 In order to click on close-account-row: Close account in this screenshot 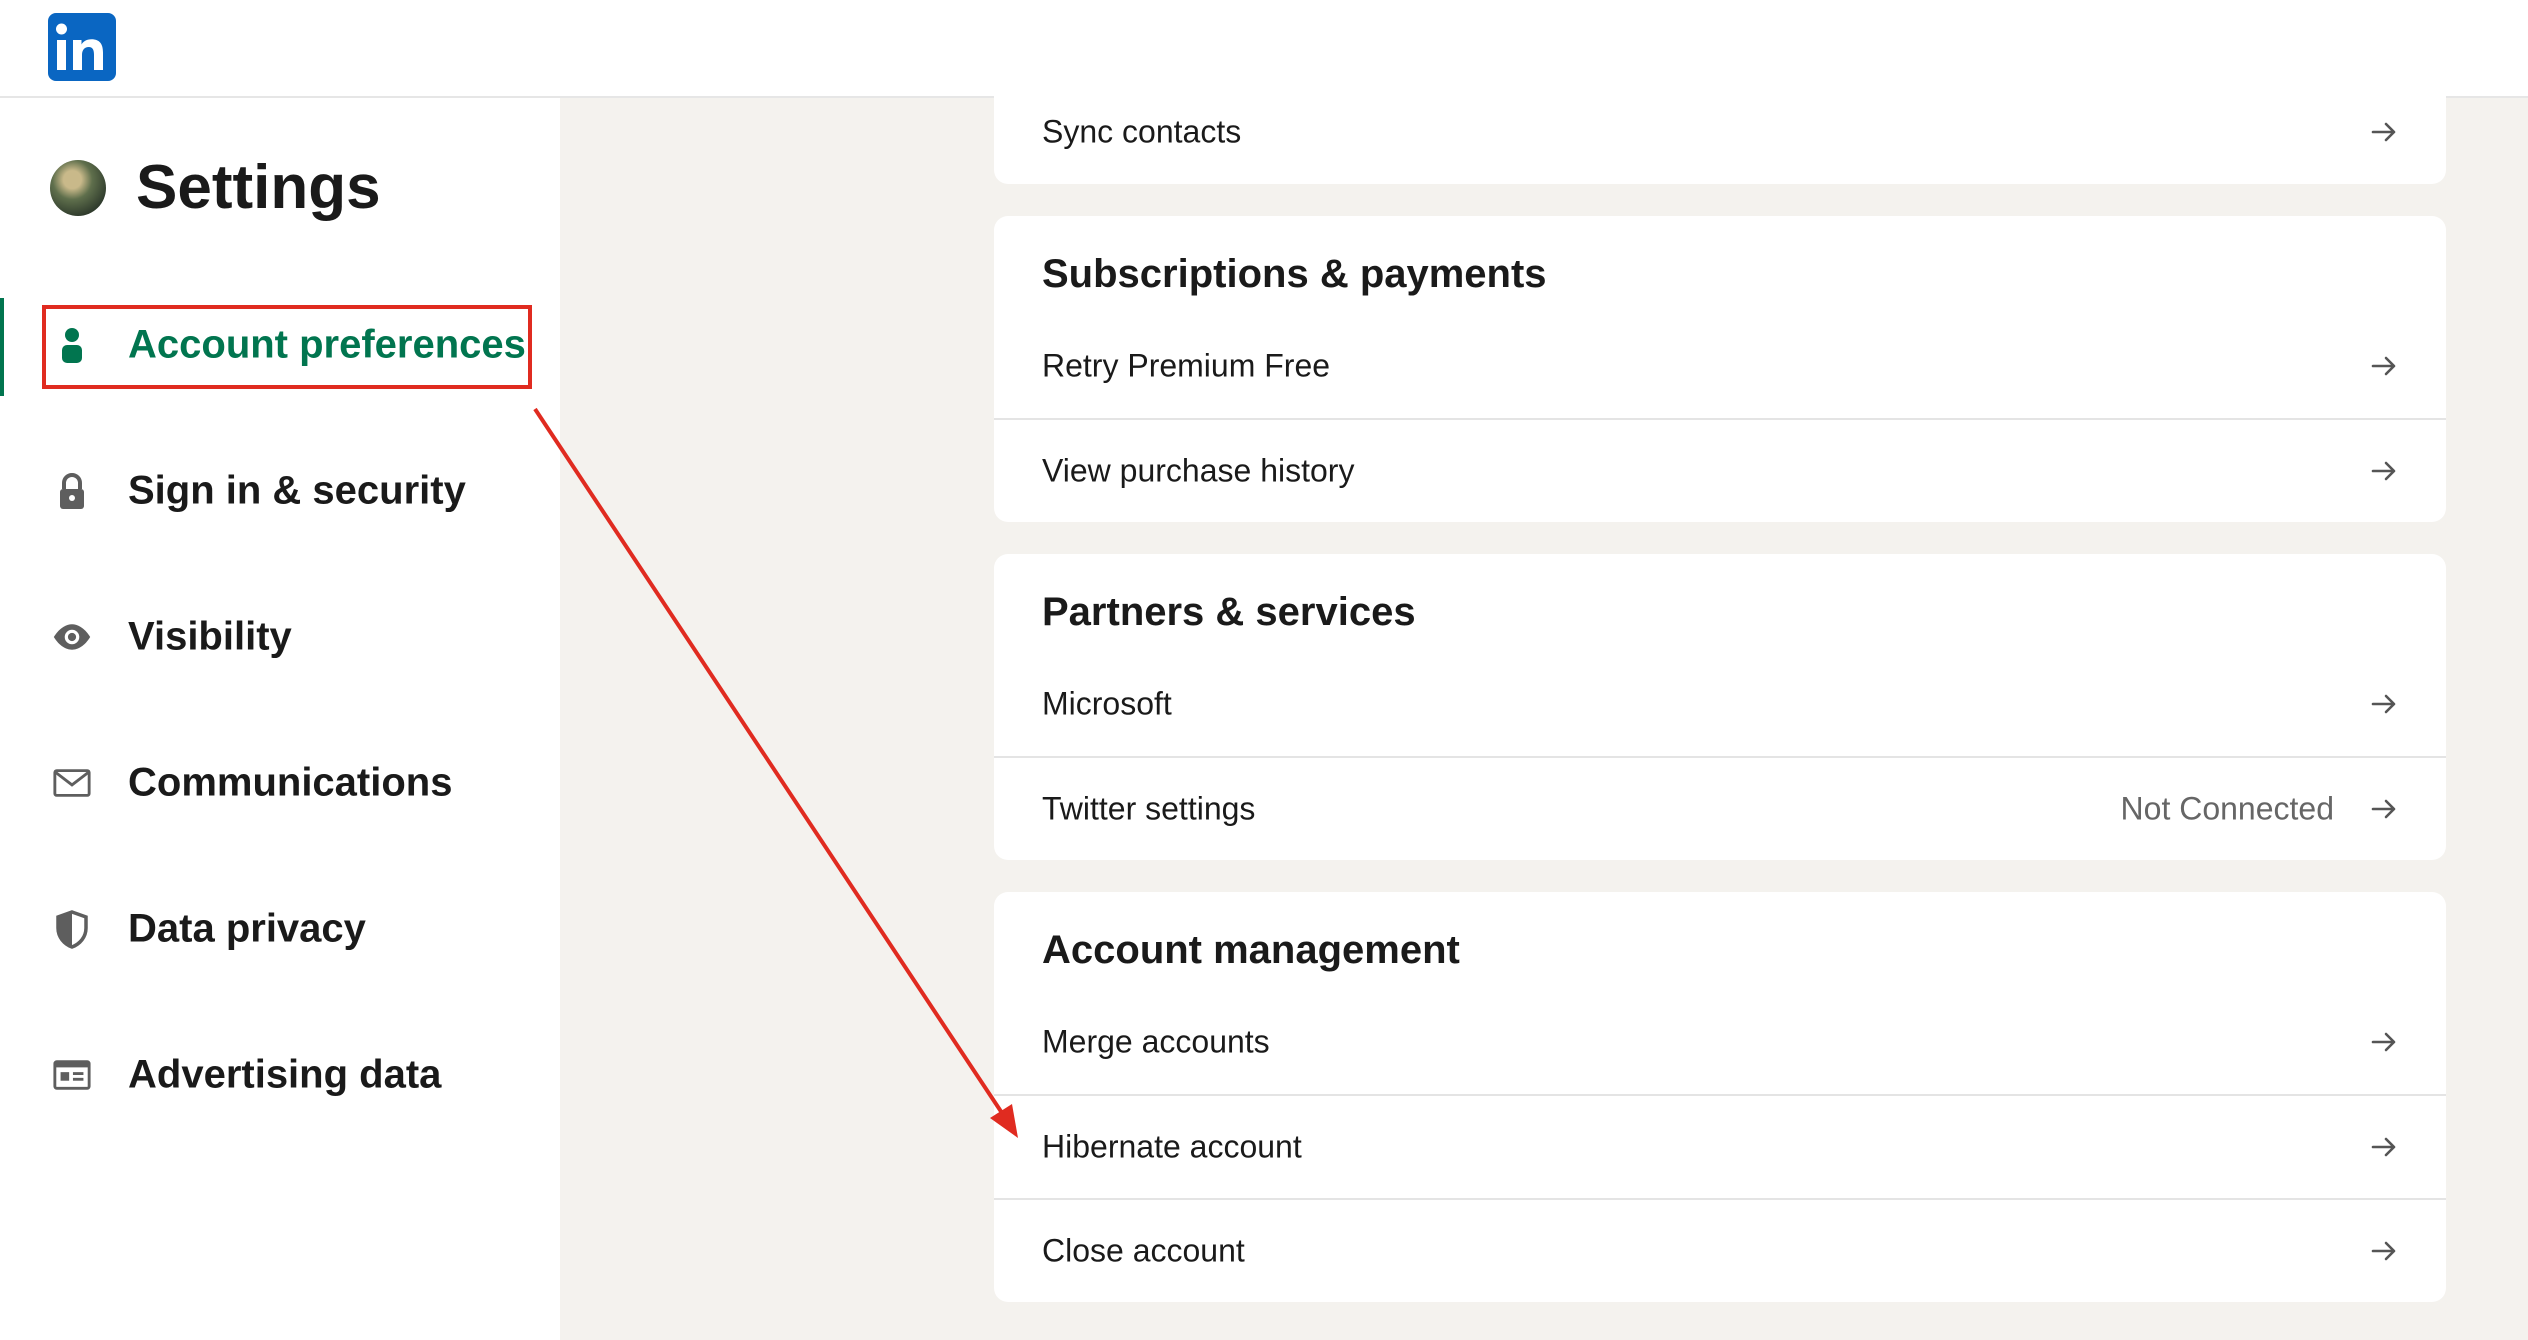, I will do `click(1720, 1250)`.